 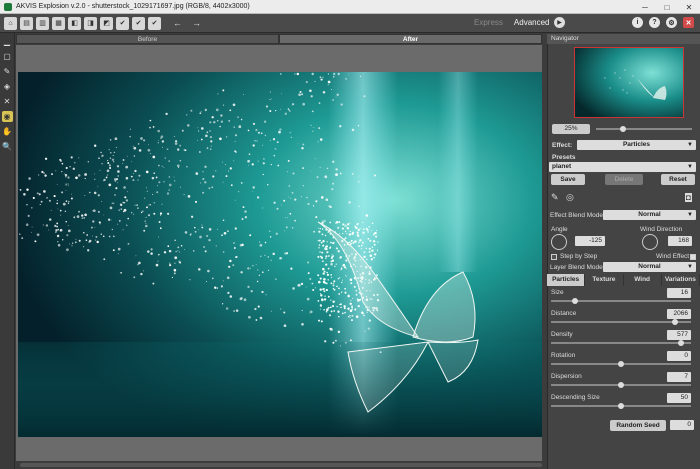 What do you see at coordinates (563, 355) in the screenshot?
I see `param-label: Rotation` at bounding box center [563, 355].